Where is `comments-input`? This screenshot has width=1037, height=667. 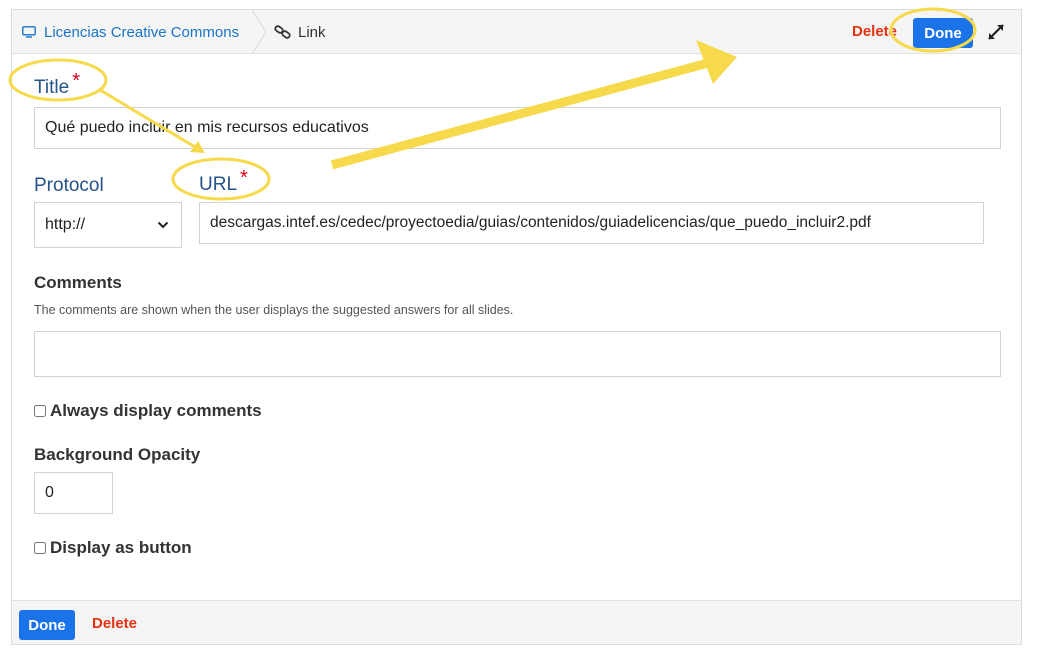
comments-input is located at coordinates (517, 354).